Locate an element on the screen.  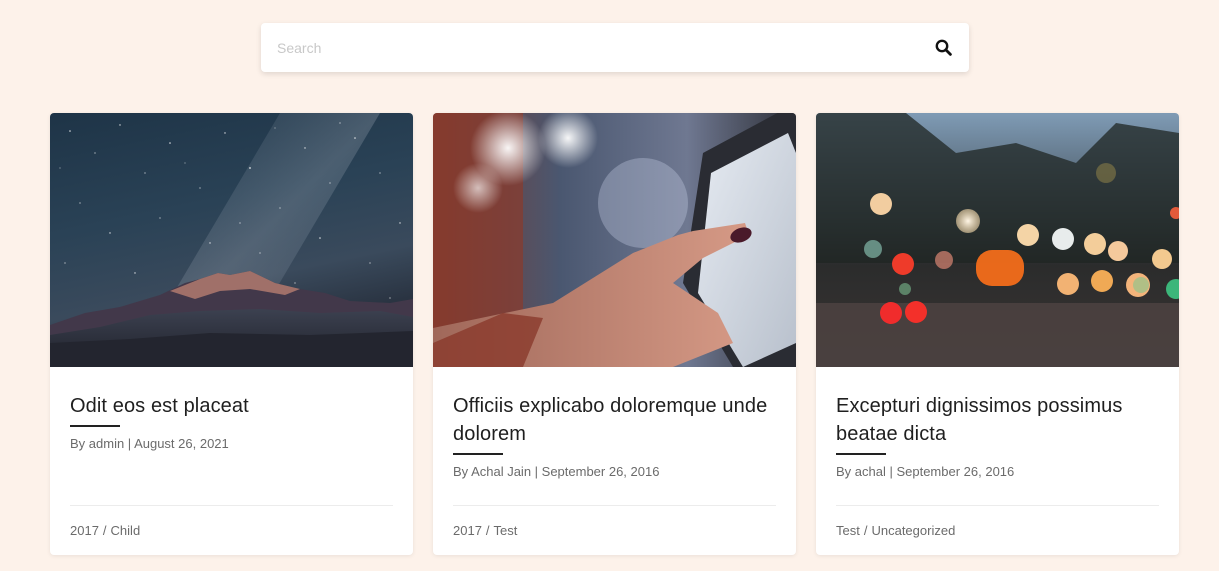
post-meta: By admin | August 26, 2021 is located at coordinates (149, 443).